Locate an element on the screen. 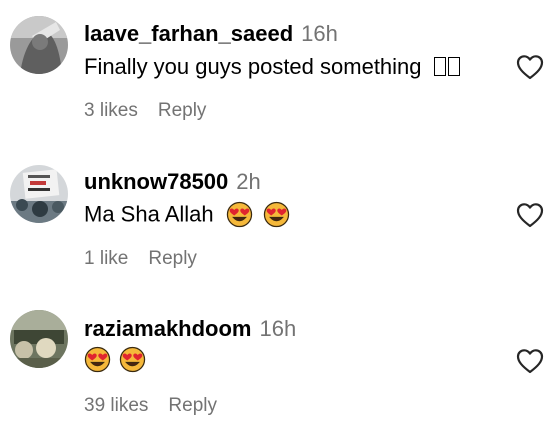 This screenshot has width=558, height=428. comment-header: laave_farhan_saeed 16h is located at coordinates (211, 34).